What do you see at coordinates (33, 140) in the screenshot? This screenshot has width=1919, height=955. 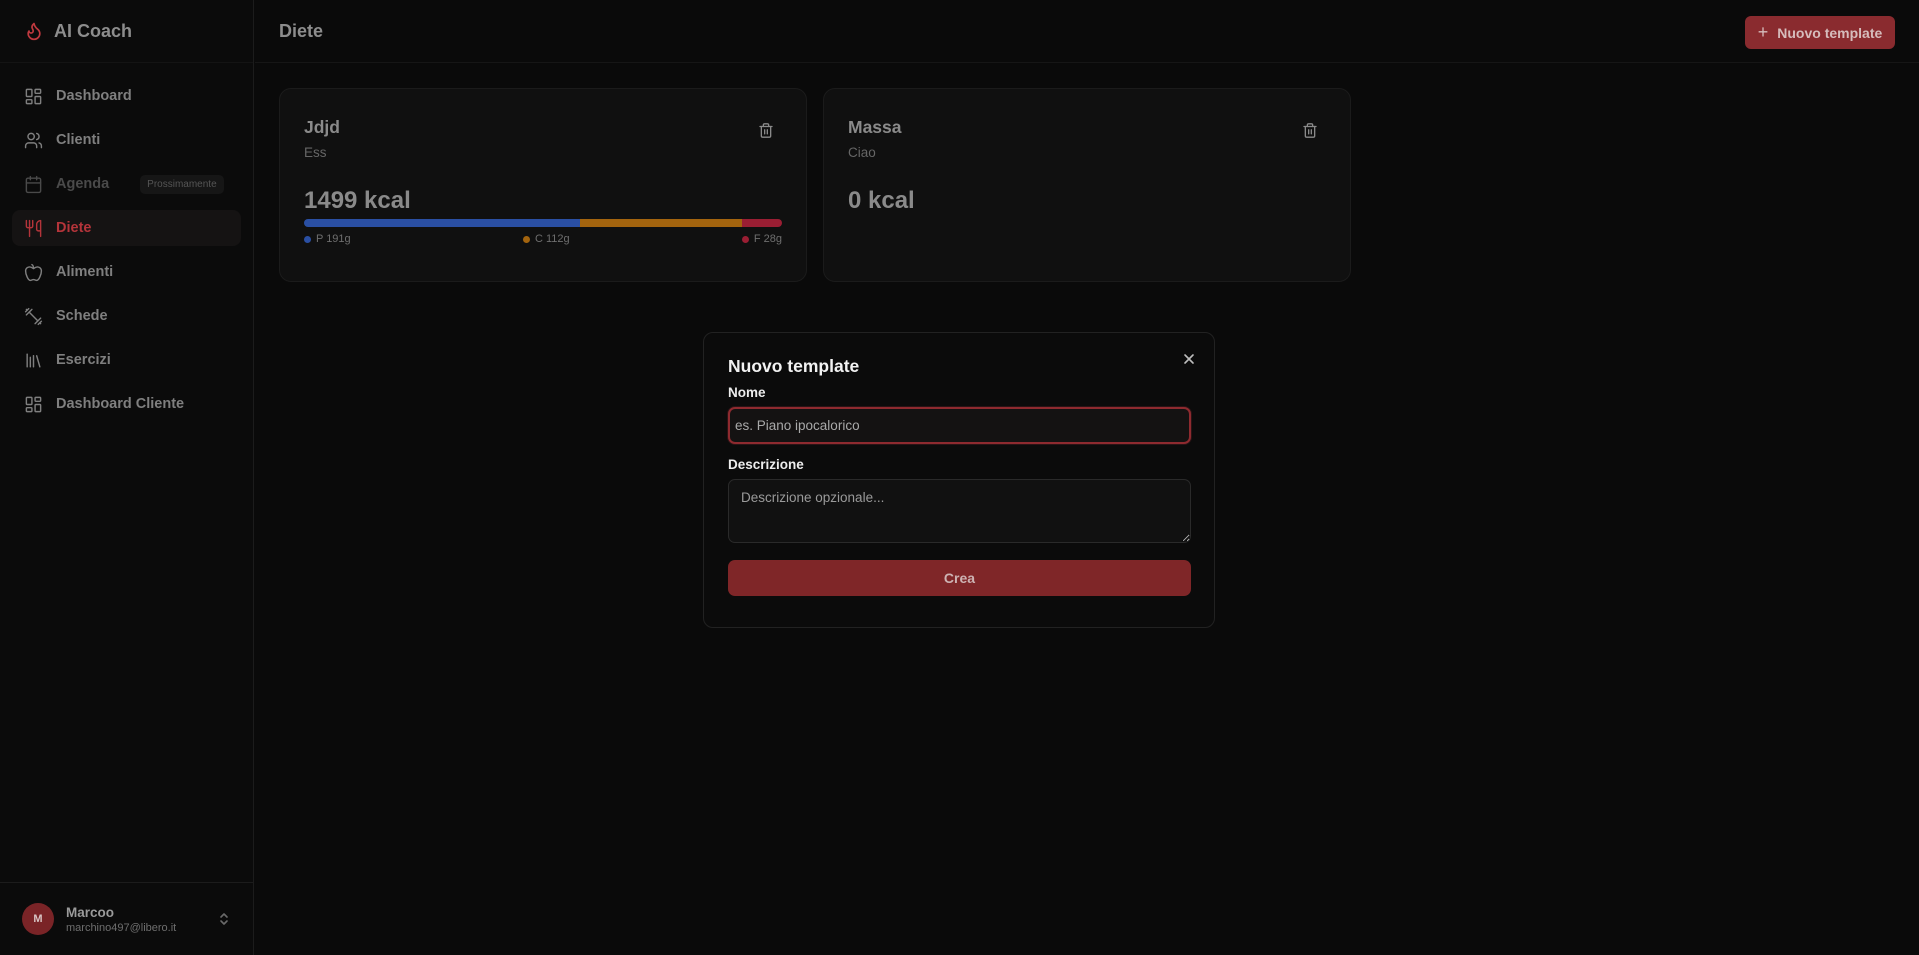 I see `users-icon` at bounding box center [33, 140].